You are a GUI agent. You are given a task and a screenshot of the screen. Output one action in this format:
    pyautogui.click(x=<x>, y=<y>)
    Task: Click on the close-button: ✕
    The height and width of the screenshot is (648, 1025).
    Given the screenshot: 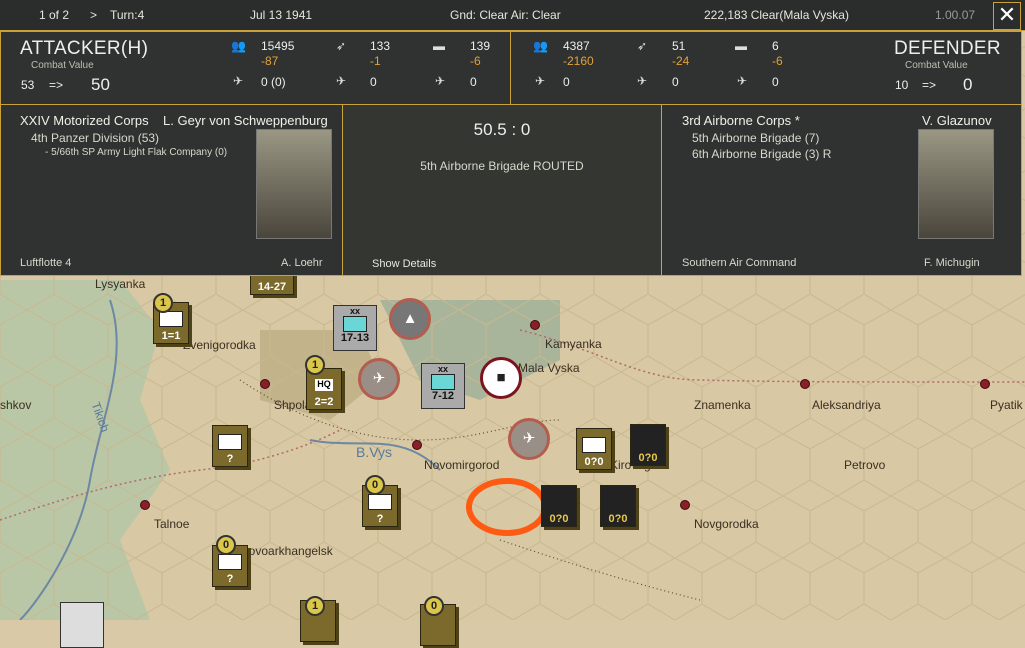 What is the action you would take?
    pyautogui.click(x=1007, y=16)
    